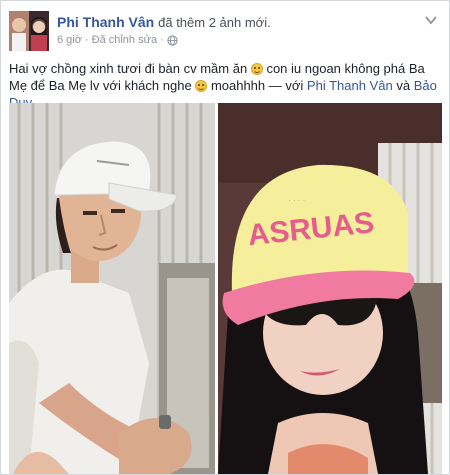 This screenshot has width=450, height=475. What do you see at coordinates (69, 40) in the screenshot?
I see `post-time: 6 giờ` at bounding box center [69, 40].